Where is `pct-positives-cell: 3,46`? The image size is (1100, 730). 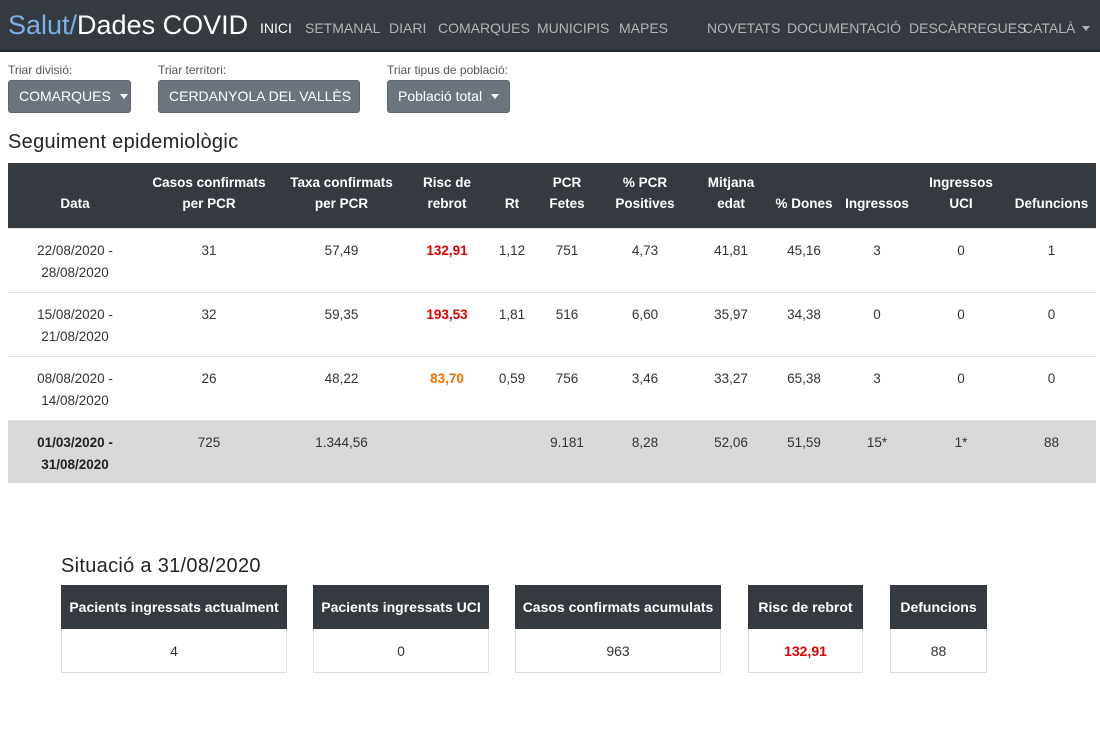
pct-positives-cell: 3,46 is located at coordinates (645, 387).